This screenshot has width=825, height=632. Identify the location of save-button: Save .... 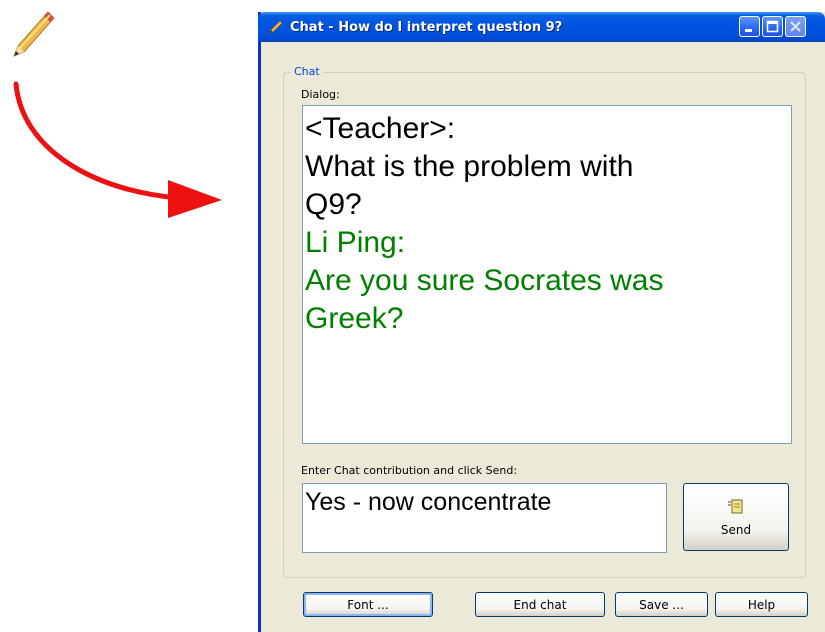
(661, 604).